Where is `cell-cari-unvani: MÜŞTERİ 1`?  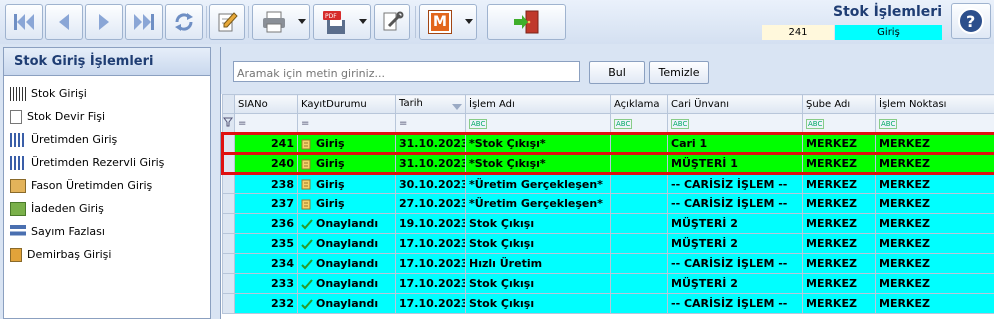 cell-cari-unvani: MÜŞTERİ 1 is located at coordinates (735, 163).